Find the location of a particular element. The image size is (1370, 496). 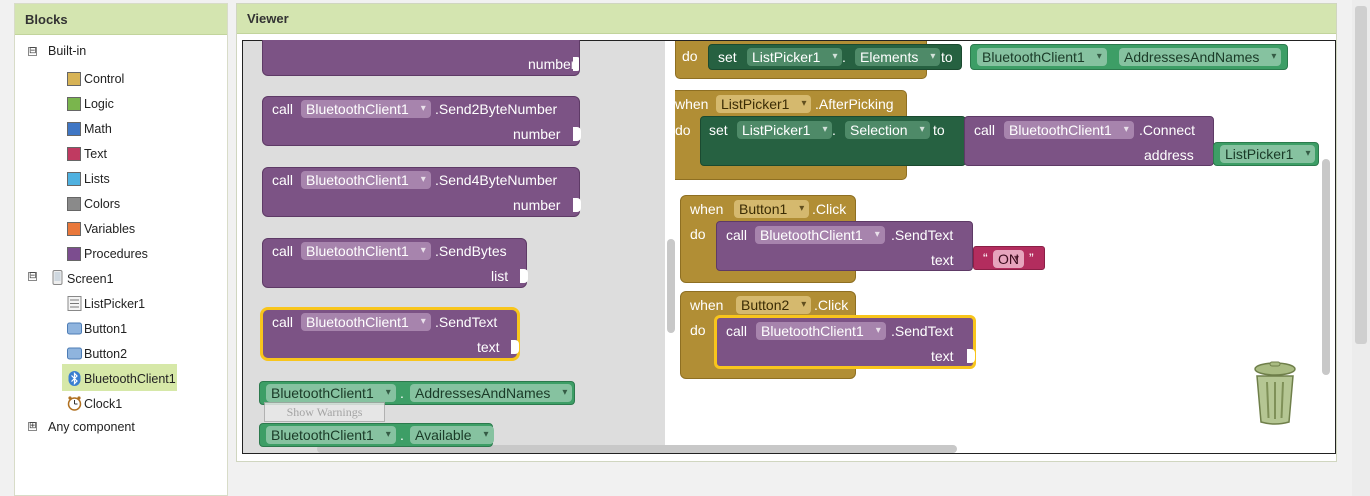

event-label: .Click is located at coordinates (829, 209).